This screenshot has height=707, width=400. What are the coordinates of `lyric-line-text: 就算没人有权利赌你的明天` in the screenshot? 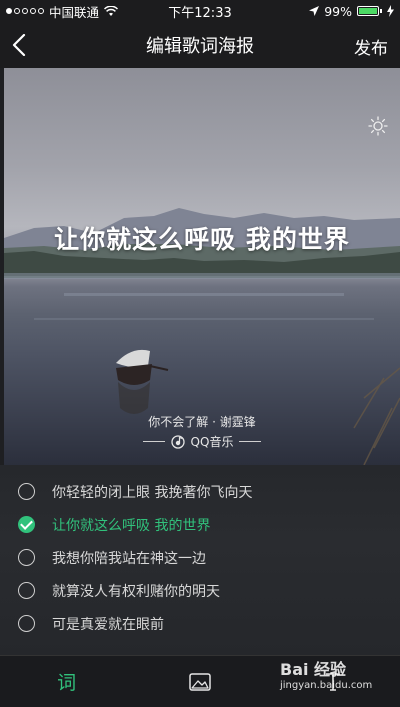 It's located at (136, 591).